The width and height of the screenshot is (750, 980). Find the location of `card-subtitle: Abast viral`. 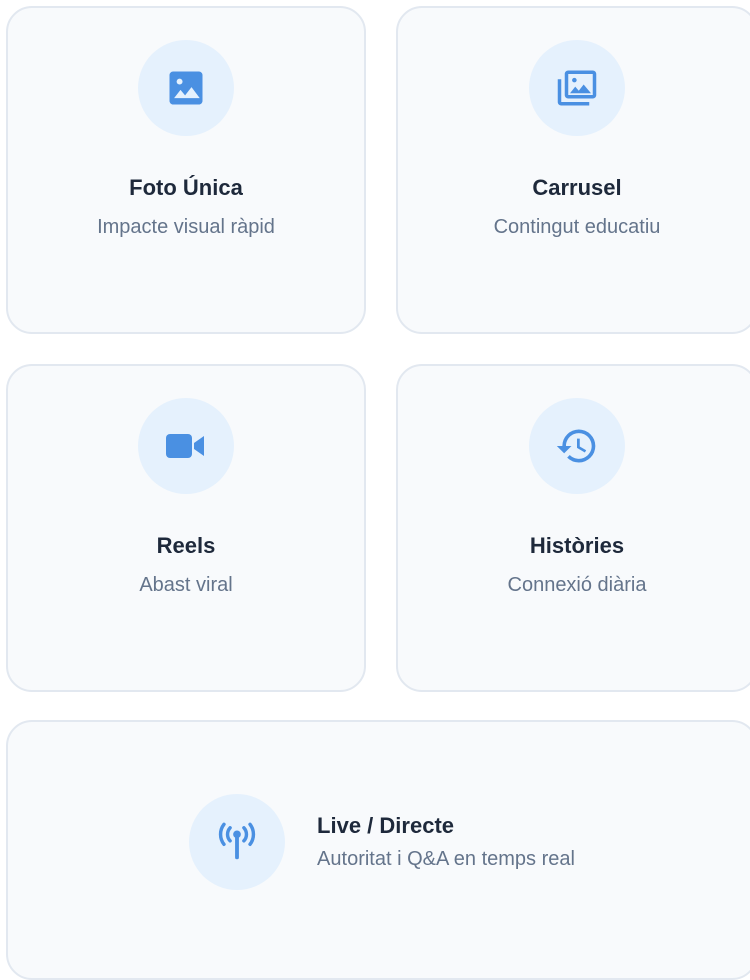

card-subtitle: Abast viral is located at coordinates (186, 585).